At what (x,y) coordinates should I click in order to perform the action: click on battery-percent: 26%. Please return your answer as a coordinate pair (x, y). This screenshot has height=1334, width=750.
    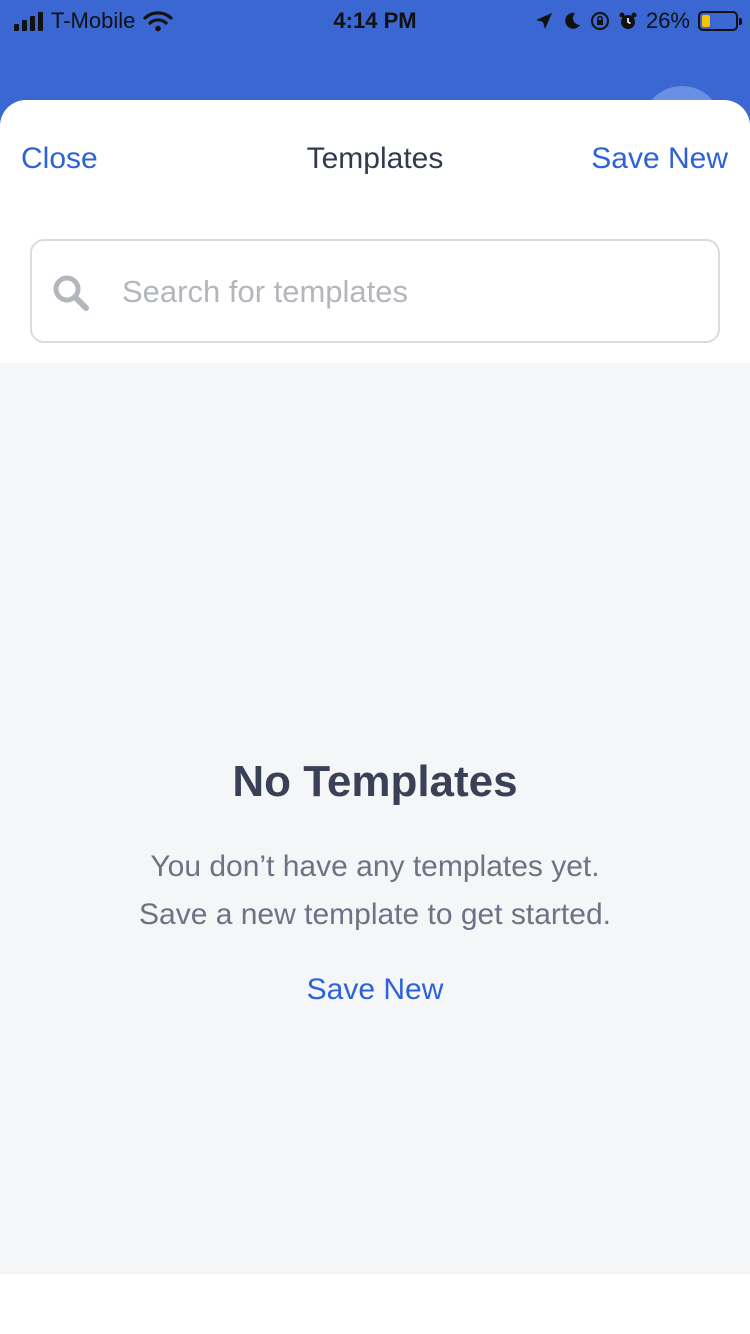
    Looking at the image, I should click on (667, 20).